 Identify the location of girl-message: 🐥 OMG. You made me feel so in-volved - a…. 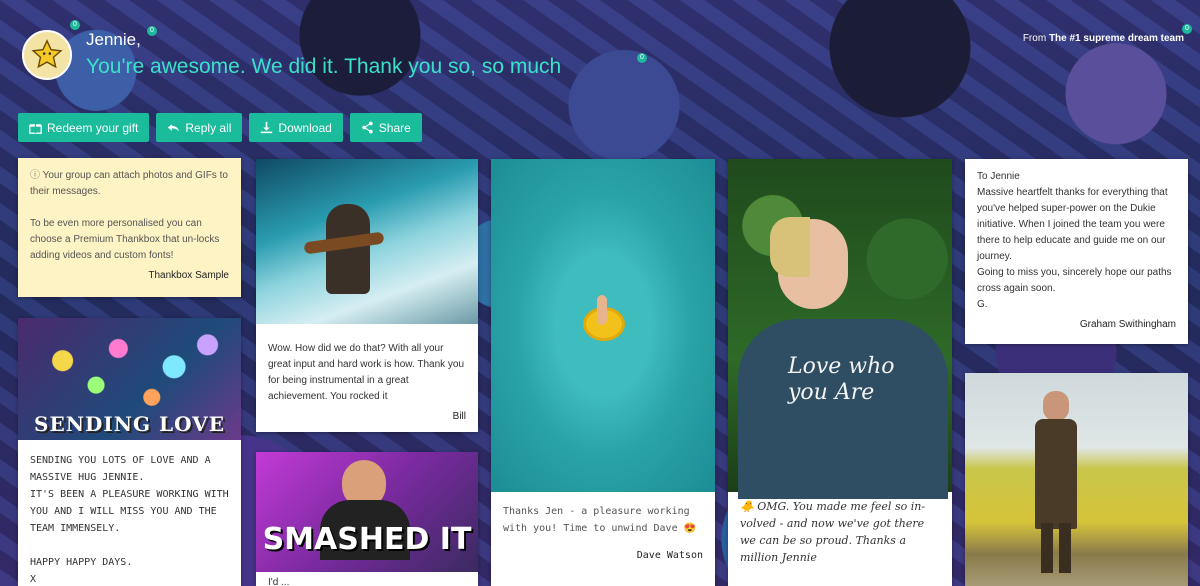
(833, 532).